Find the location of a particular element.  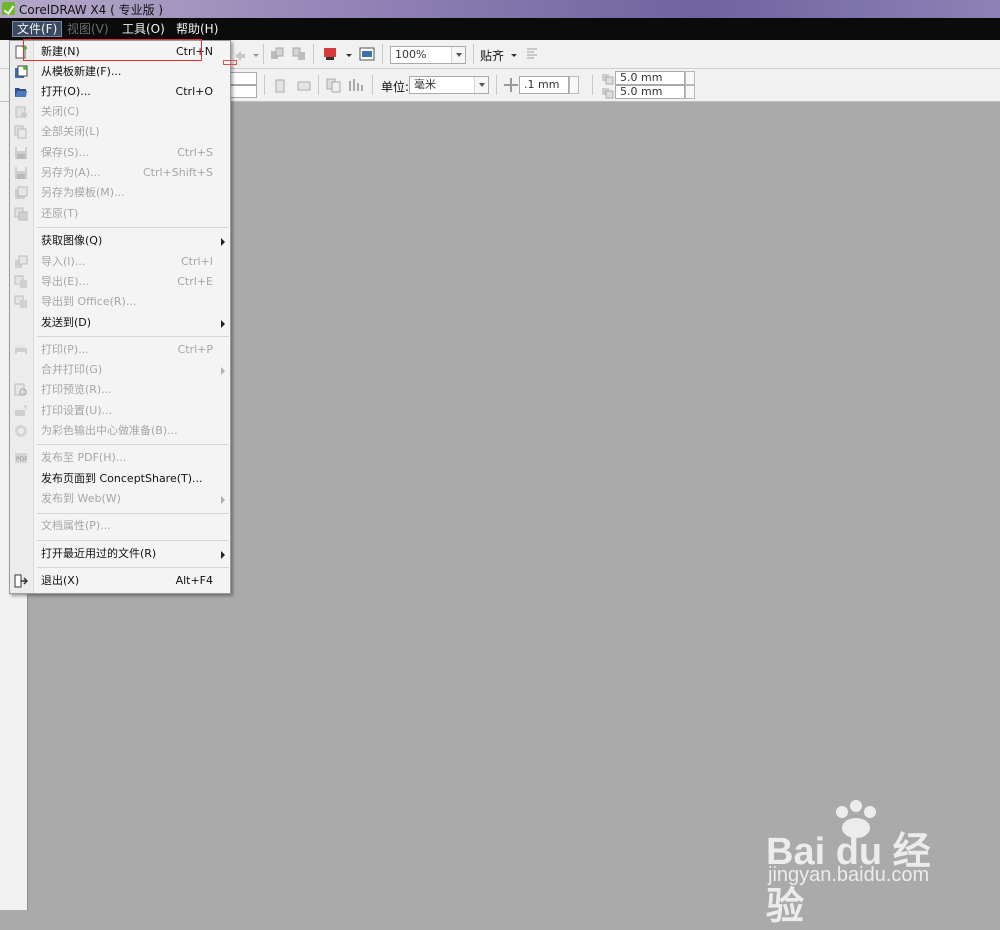

unit-value: 毫米 is located at coordinates (425, 84).